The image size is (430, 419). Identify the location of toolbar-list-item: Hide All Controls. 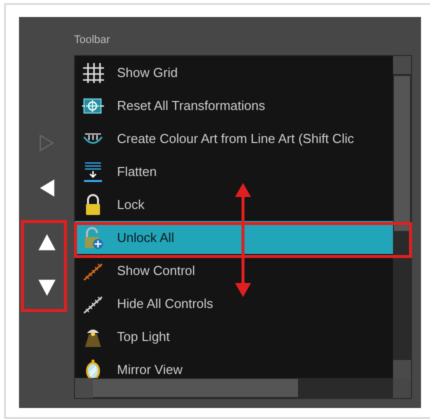
(234, 303).